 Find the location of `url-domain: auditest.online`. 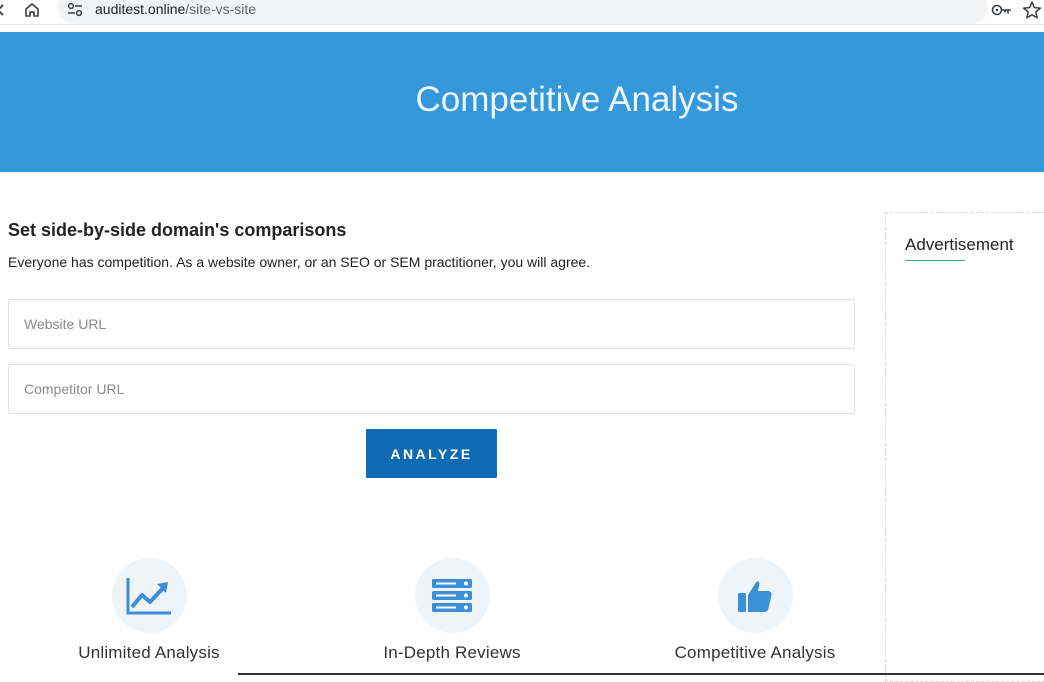

url-domain: auditest.online is located at coordinates (140, 9).